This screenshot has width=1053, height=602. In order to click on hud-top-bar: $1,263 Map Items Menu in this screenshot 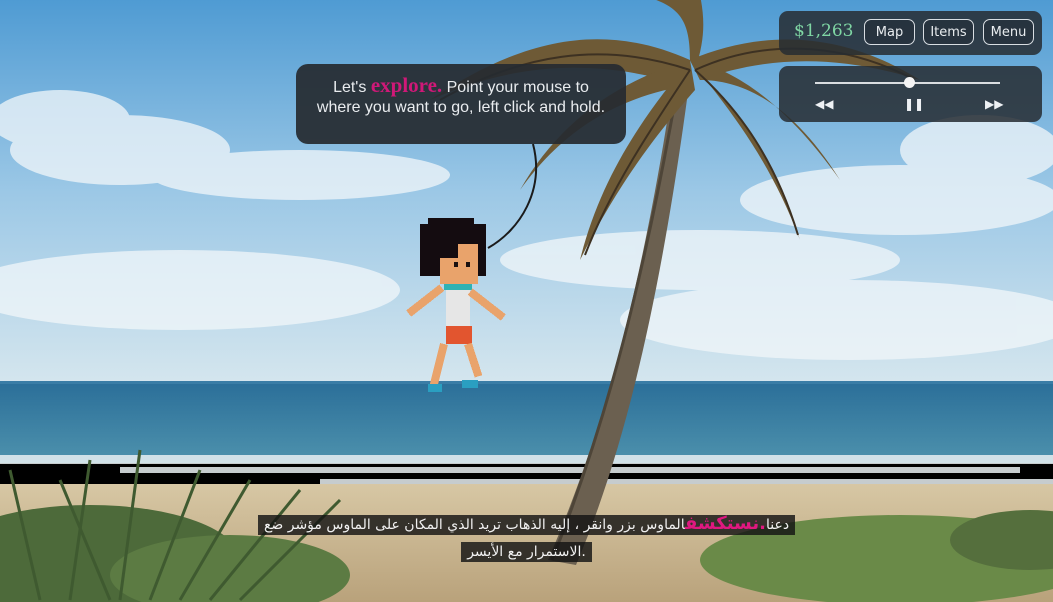, I will do `click(910, 33)`.